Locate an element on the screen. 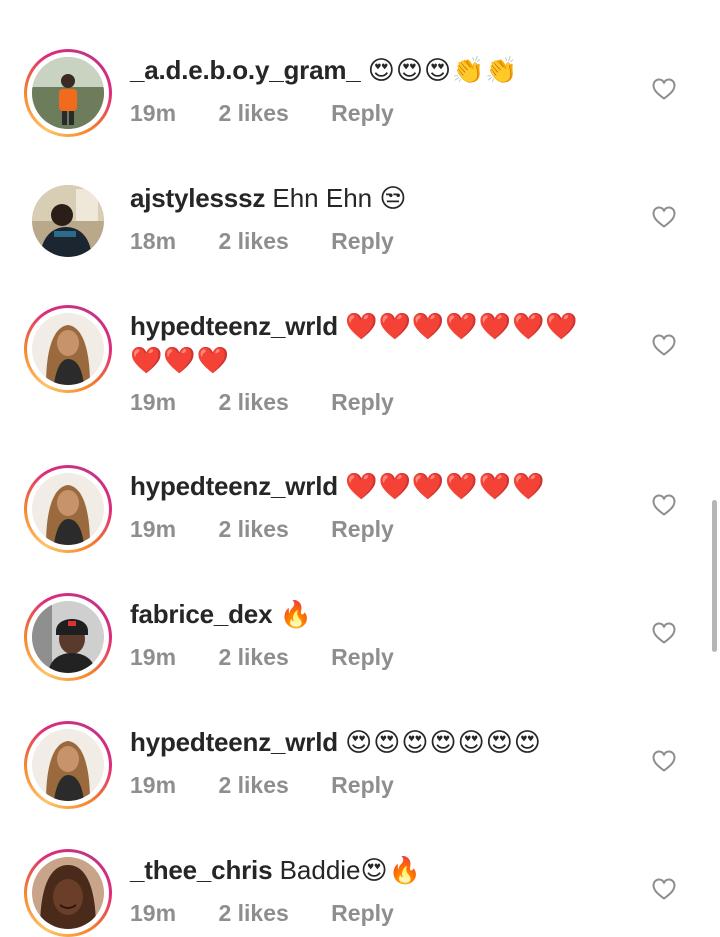  comment-emojis: 😍🔥 is located at coordinates (391, 870).